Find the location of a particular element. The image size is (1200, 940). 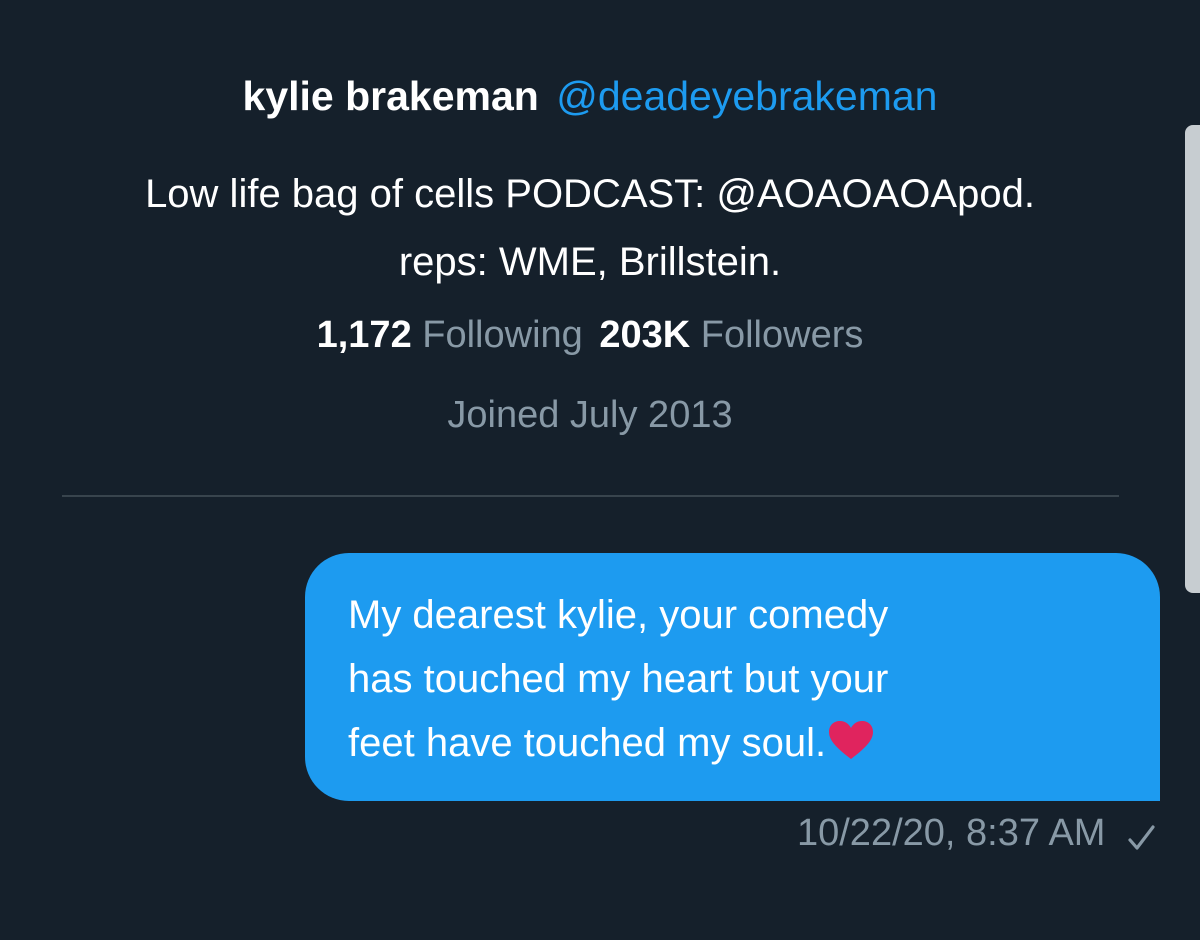

message-line-text: feet have touched my soul. is located at coordinates (587, 743).